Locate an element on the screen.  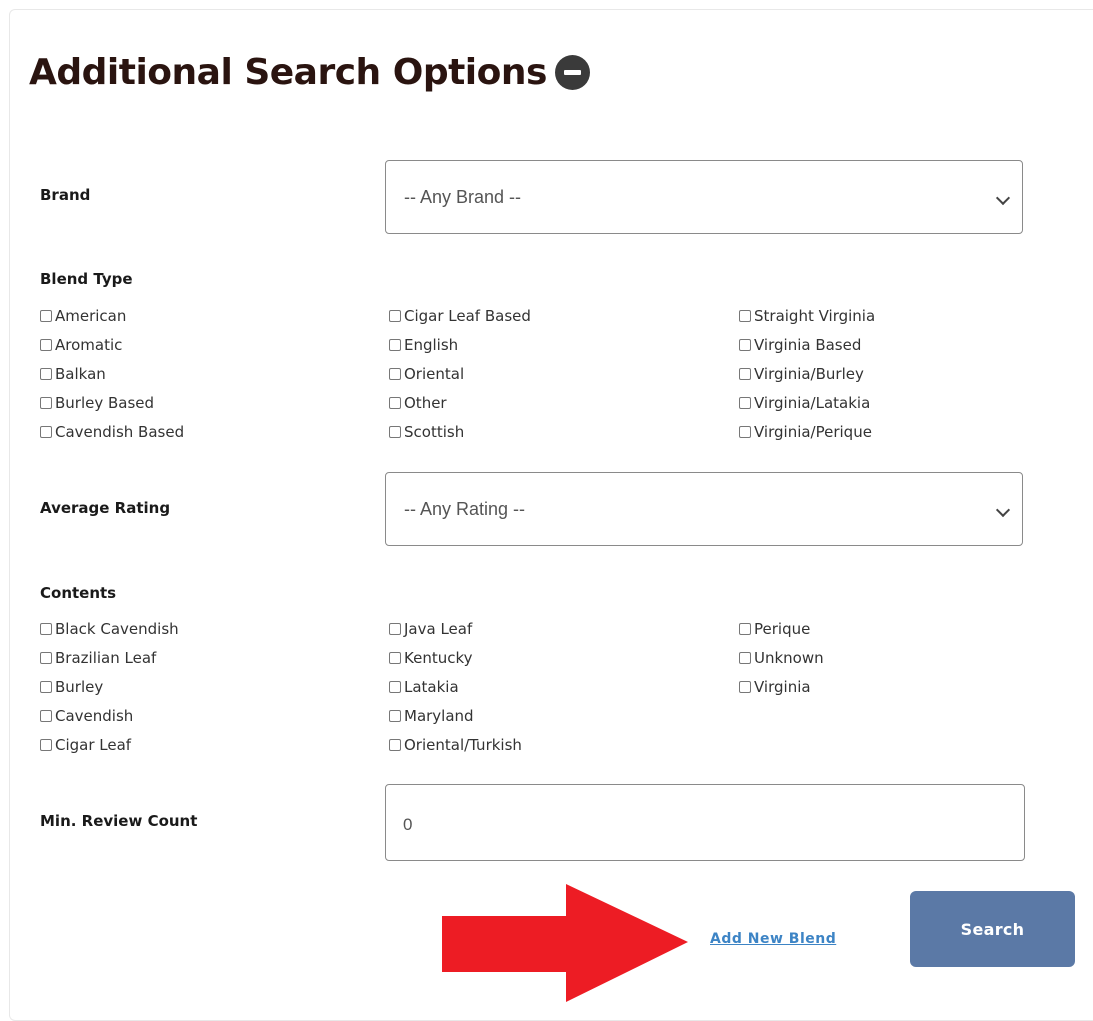
checkbox-label: Brazilian Leaf is located at coordinates (106, 657).